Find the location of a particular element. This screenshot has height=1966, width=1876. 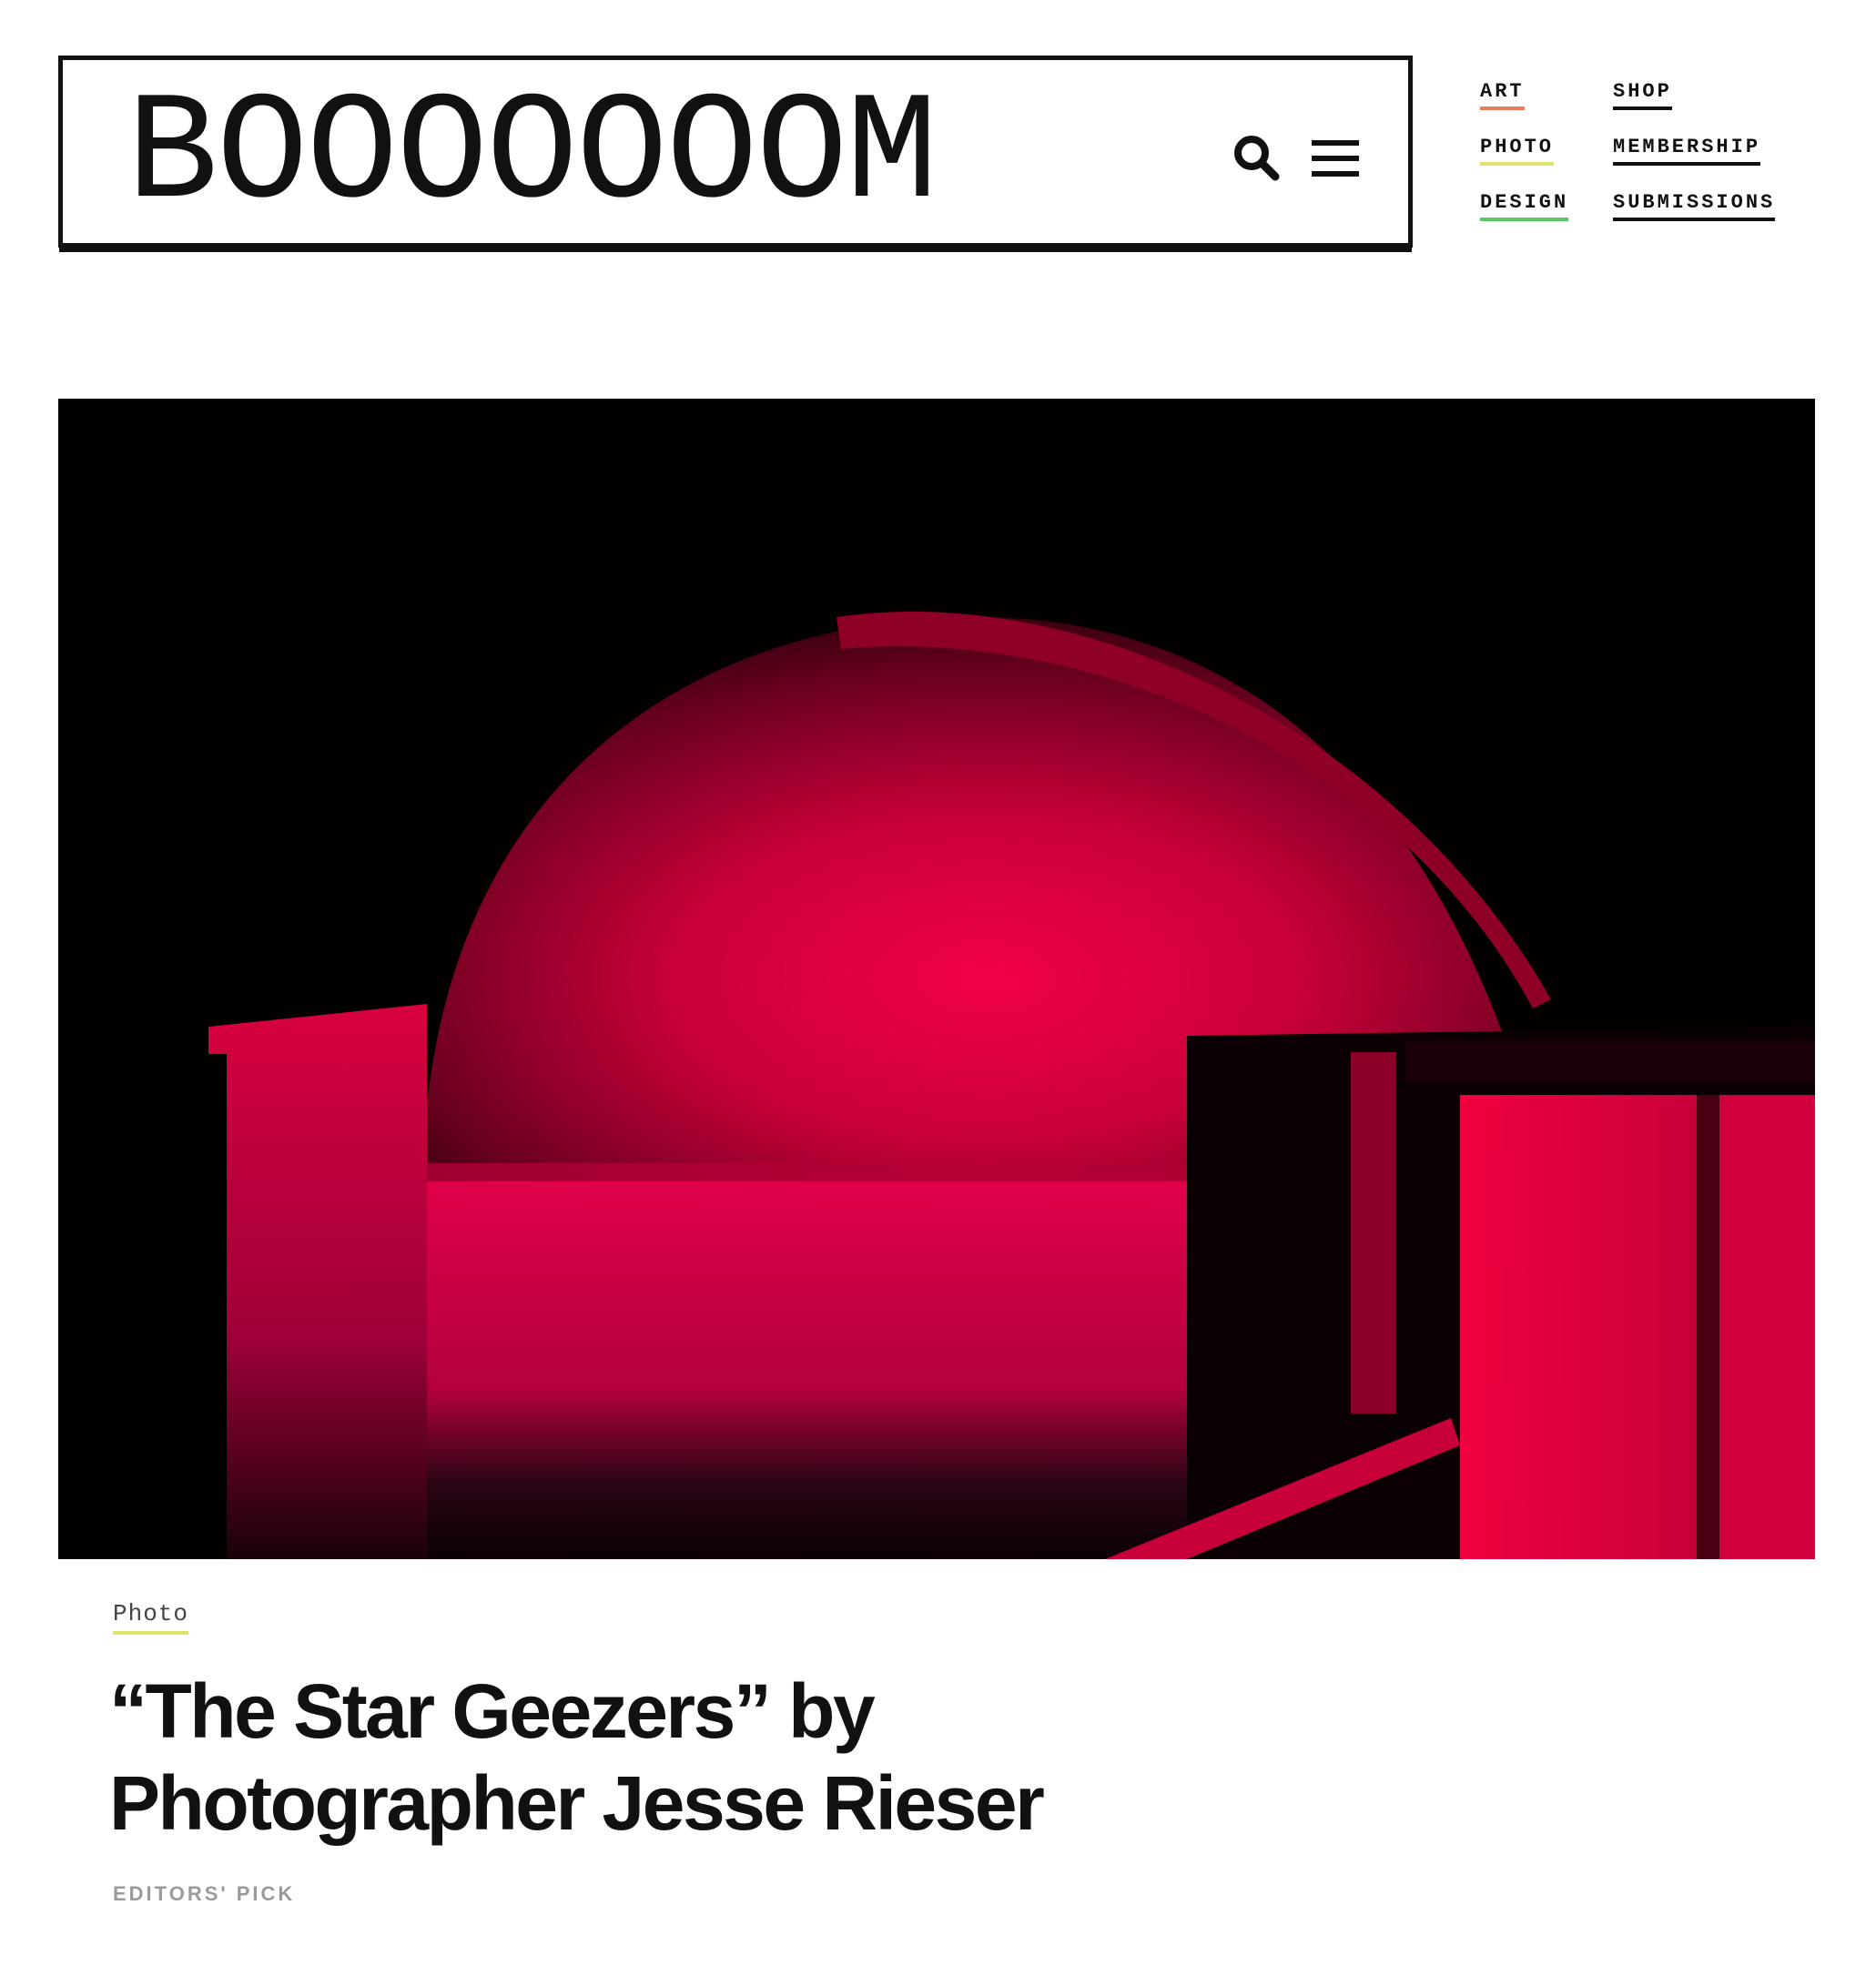

menu-button is located at coordinates (1335, 158).